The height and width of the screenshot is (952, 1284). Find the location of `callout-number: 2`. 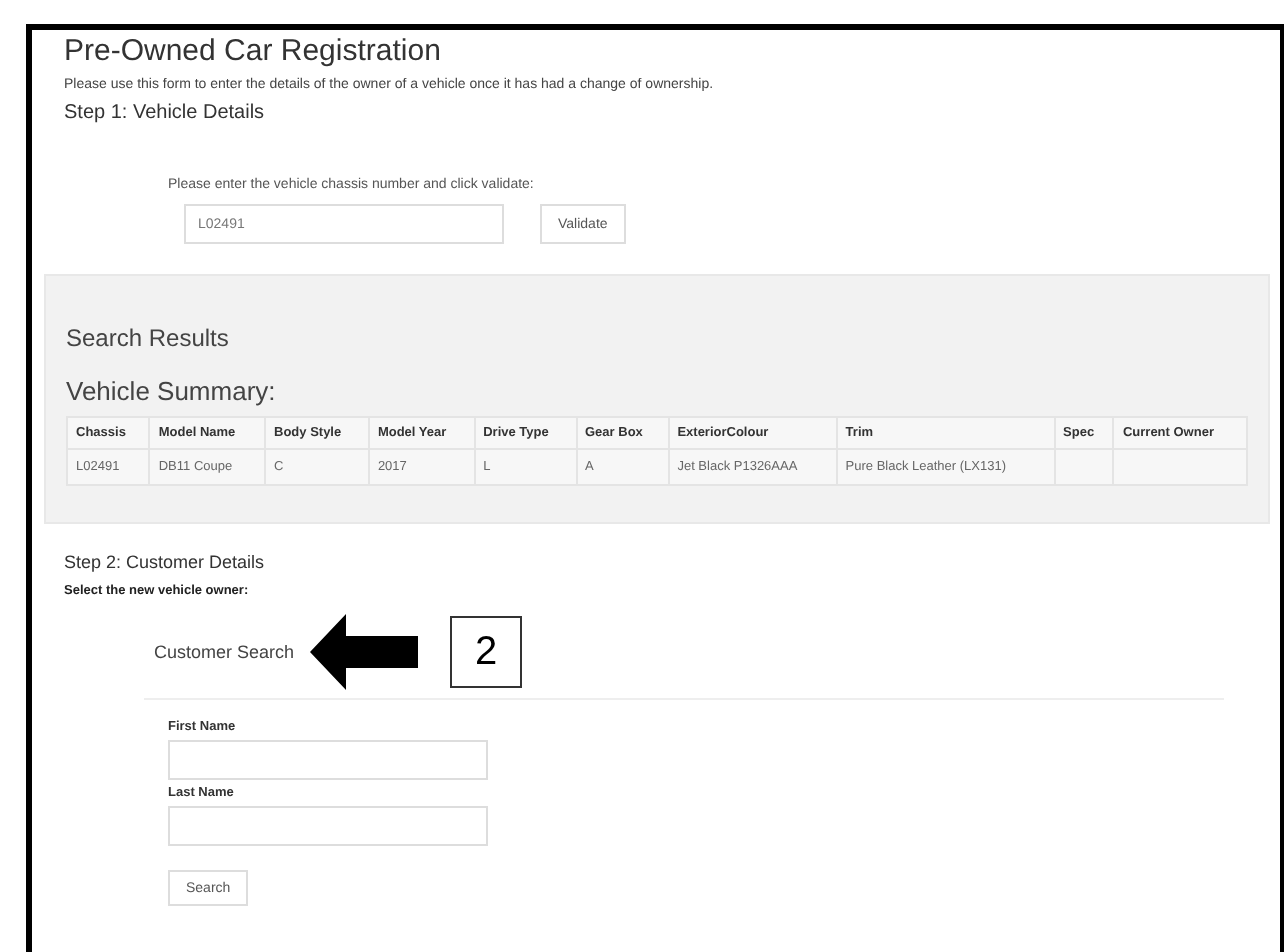

callout-number: 2 is located at coordinates (486, 652).